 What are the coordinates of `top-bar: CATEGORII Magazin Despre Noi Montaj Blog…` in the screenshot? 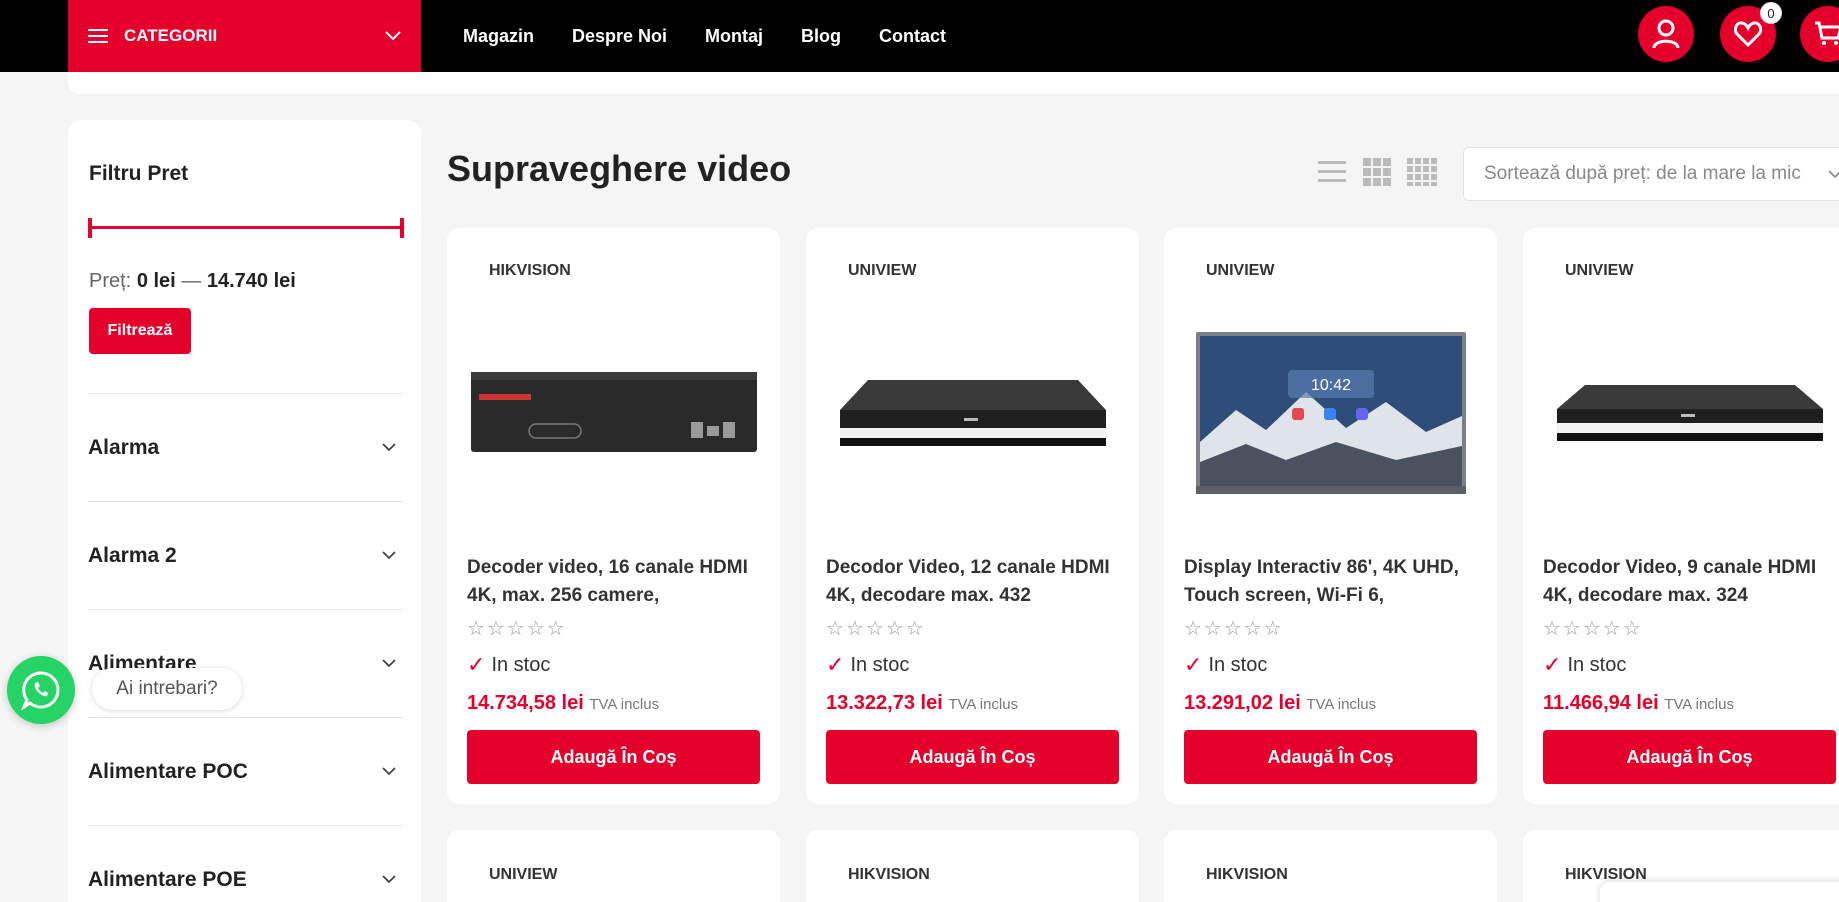 It's located at (919, 36).